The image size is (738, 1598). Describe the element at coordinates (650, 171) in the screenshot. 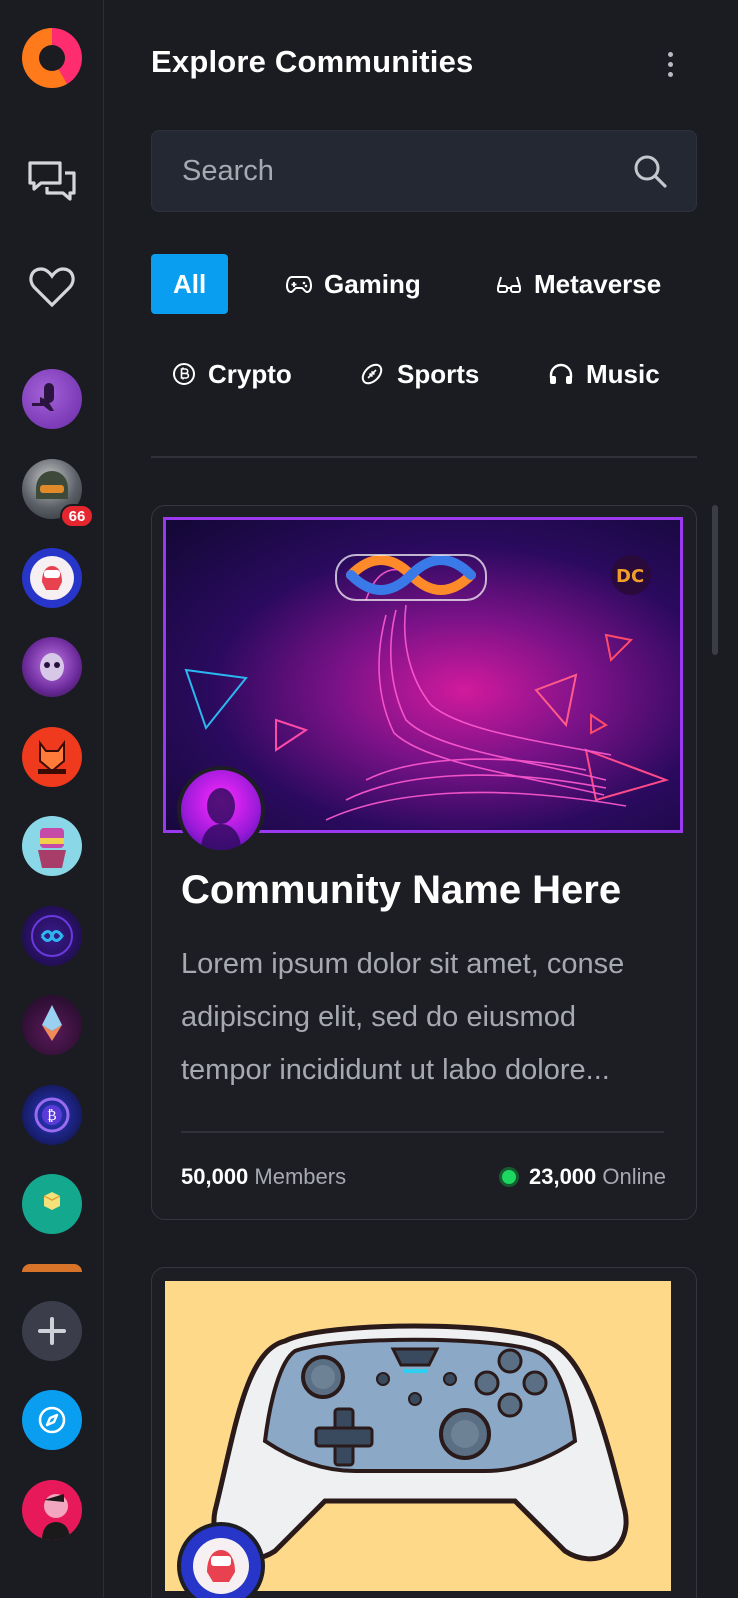

I see `search-icon` at that location.